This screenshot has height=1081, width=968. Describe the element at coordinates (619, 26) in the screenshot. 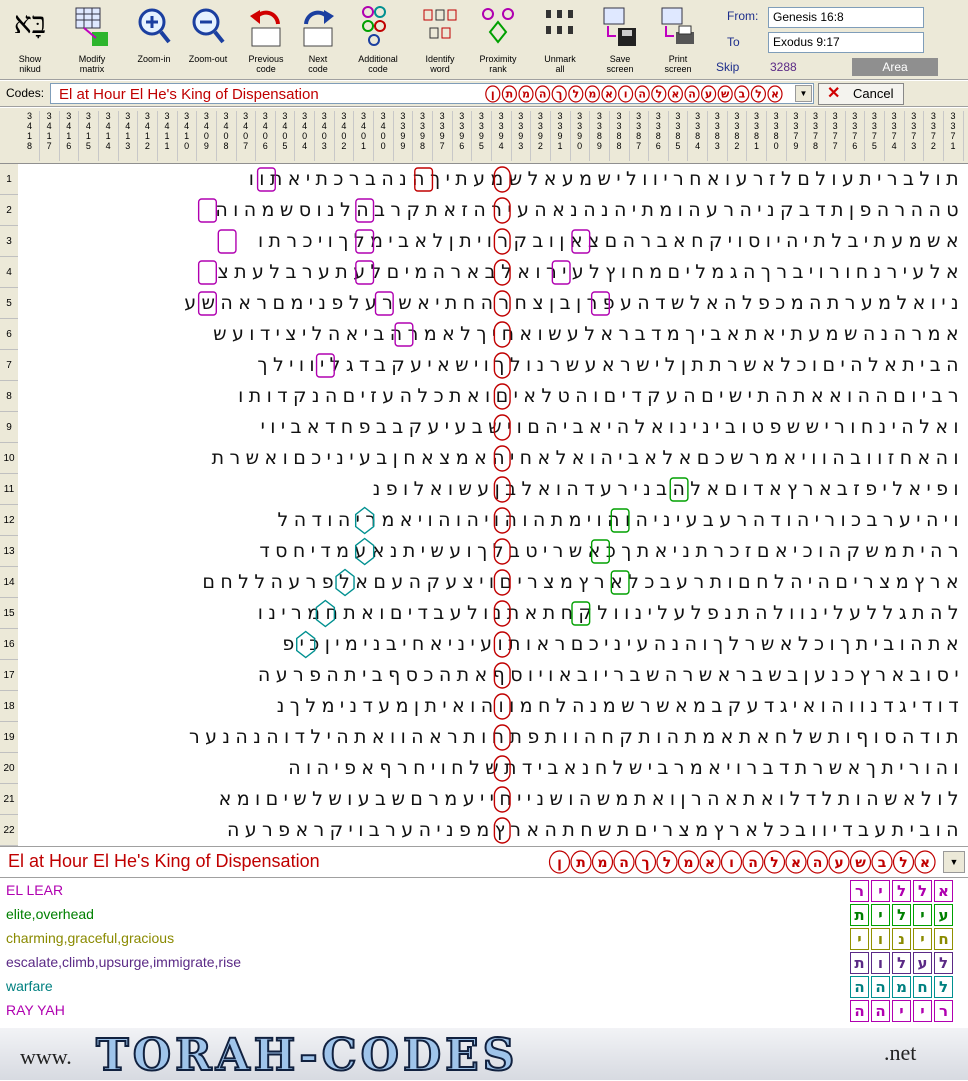

I see `floppy-disk-icon` at that location.